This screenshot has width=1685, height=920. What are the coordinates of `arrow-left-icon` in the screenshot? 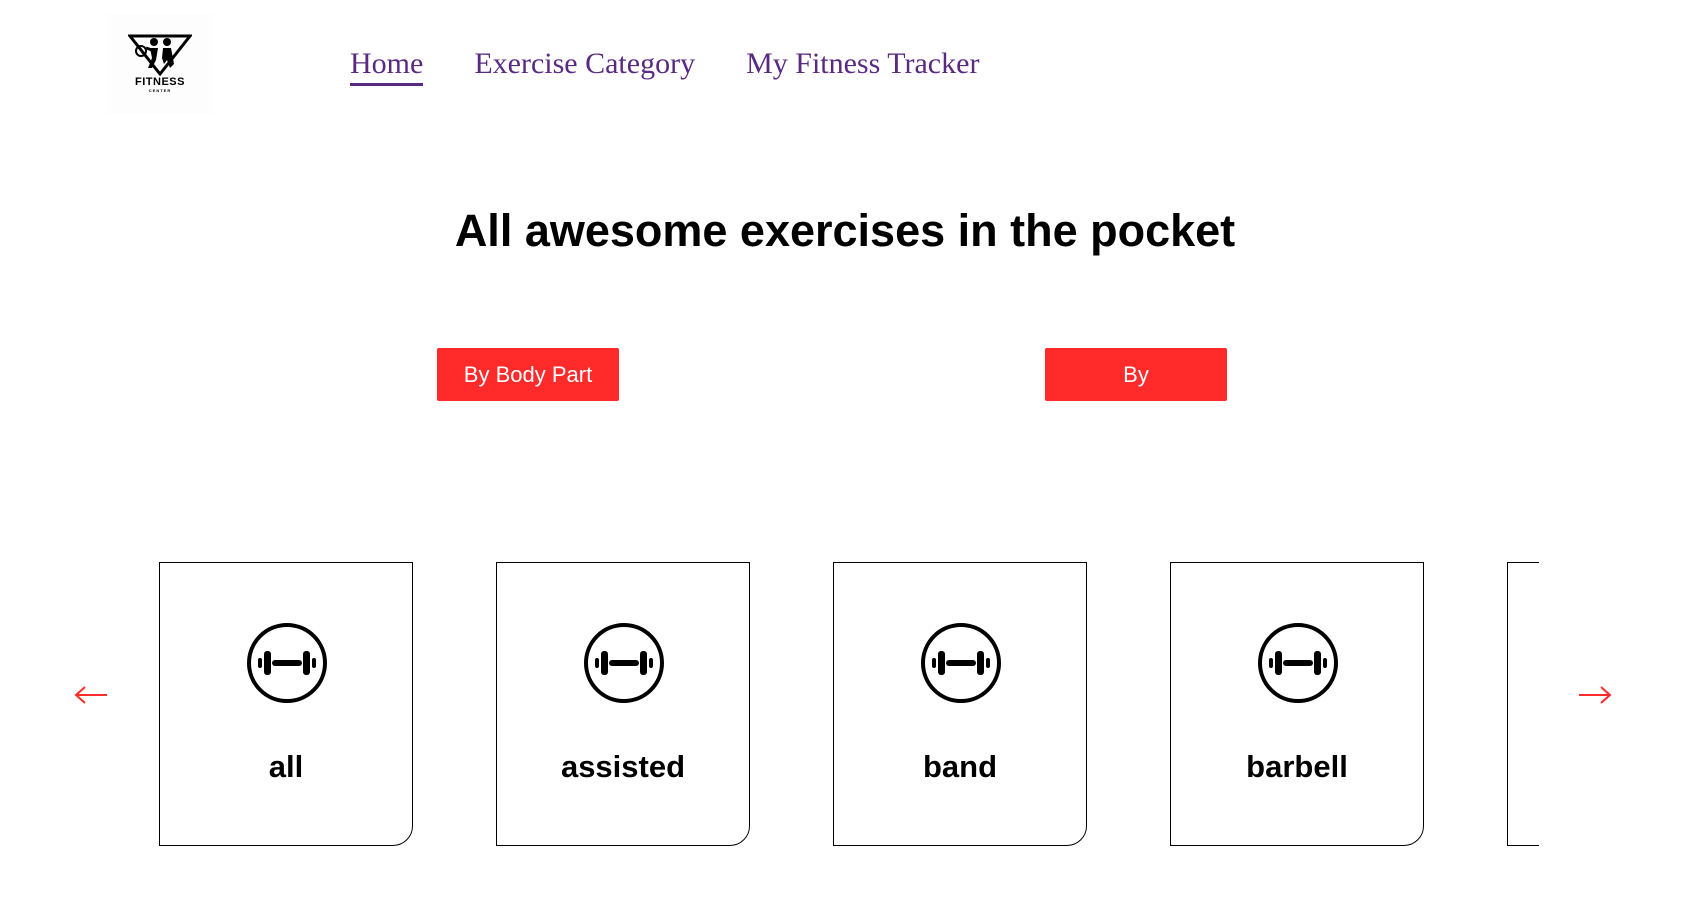 It's located at (90, 695).